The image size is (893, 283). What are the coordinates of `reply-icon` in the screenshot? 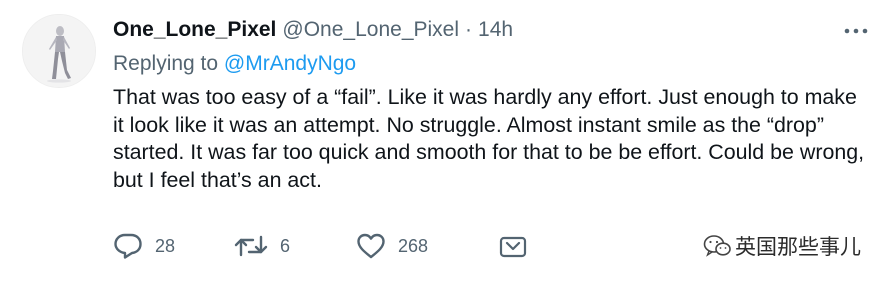 It's located at (128, 246).